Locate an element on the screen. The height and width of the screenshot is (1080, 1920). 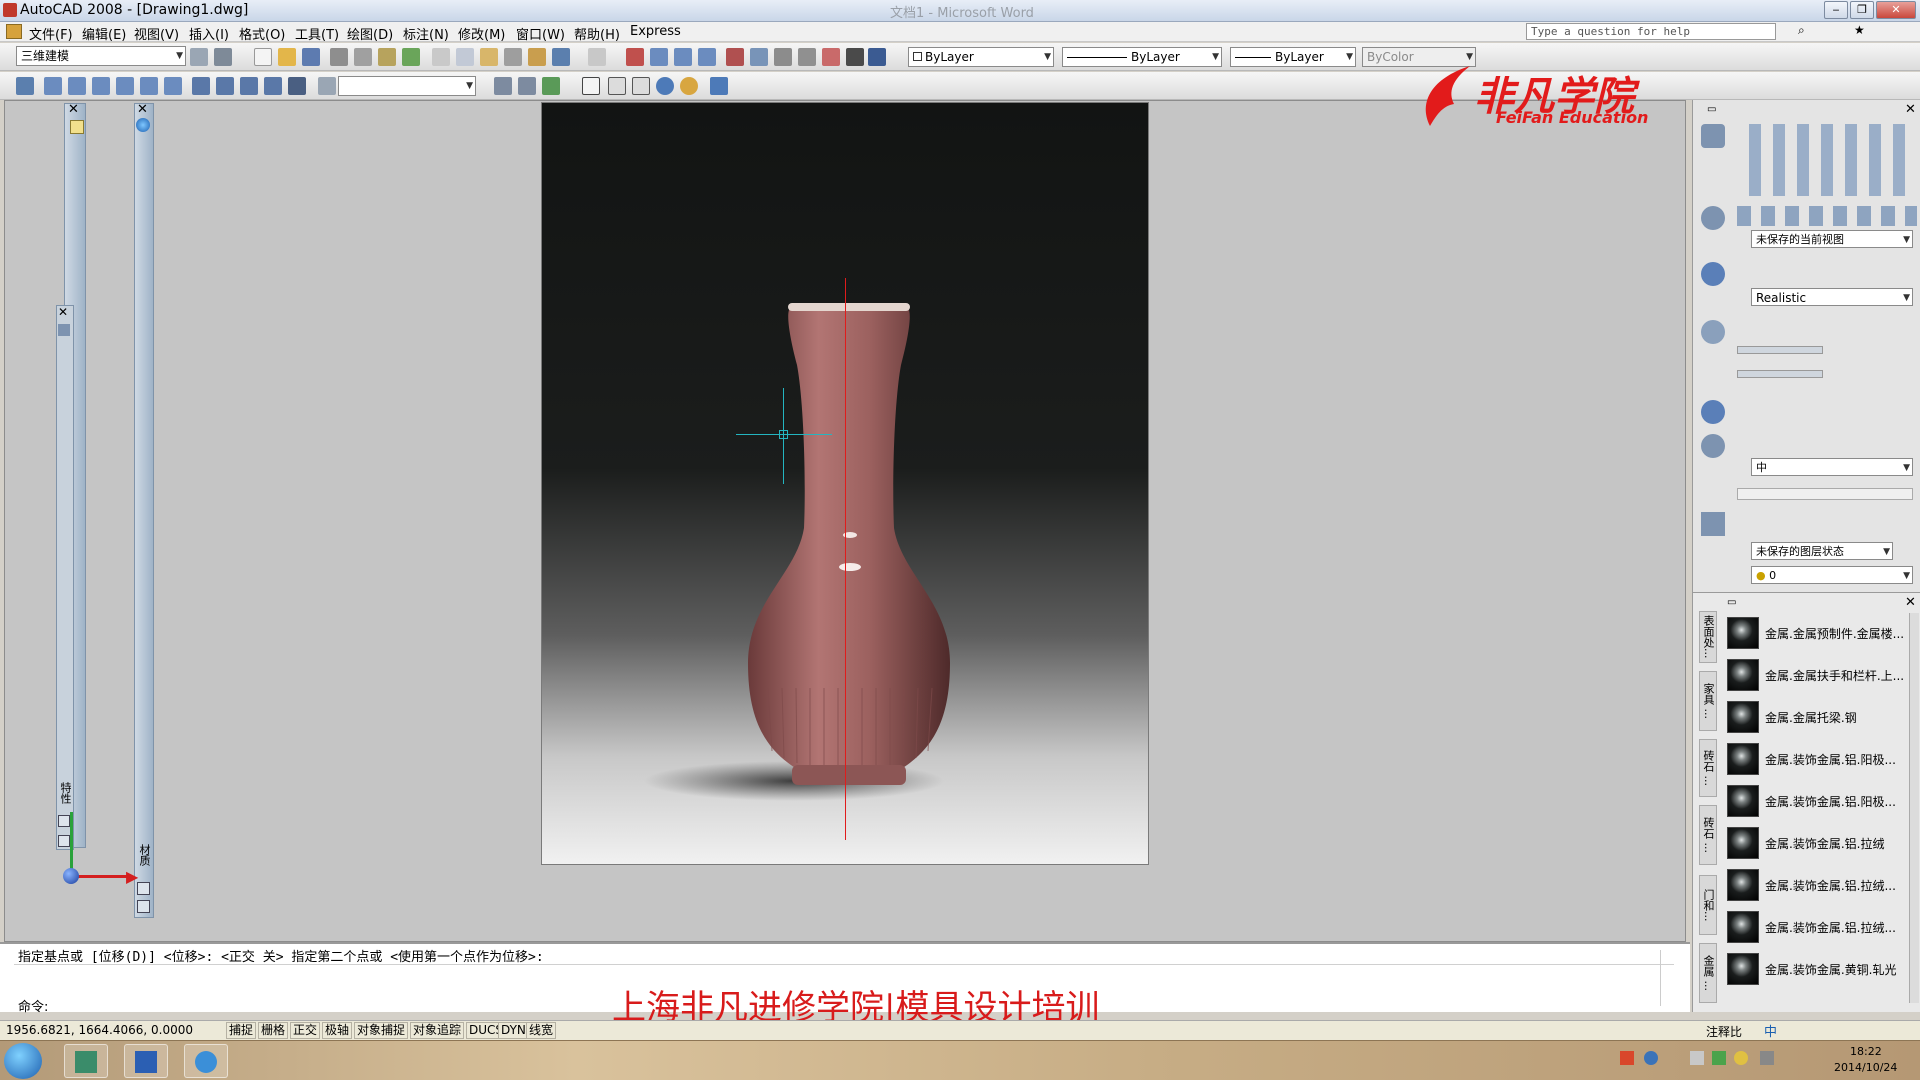
realistic-style-icon is located at coordinates (689, 86).